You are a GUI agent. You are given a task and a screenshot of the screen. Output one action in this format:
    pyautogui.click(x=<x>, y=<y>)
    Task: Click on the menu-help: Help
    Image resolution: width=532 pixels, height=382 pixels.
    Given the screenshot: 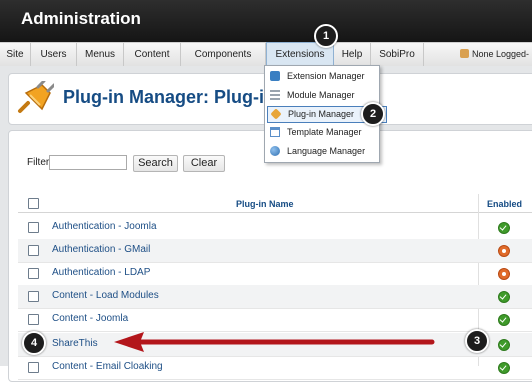 What is the action you would take?
    pyautogui.click(x=352, y=54)
    